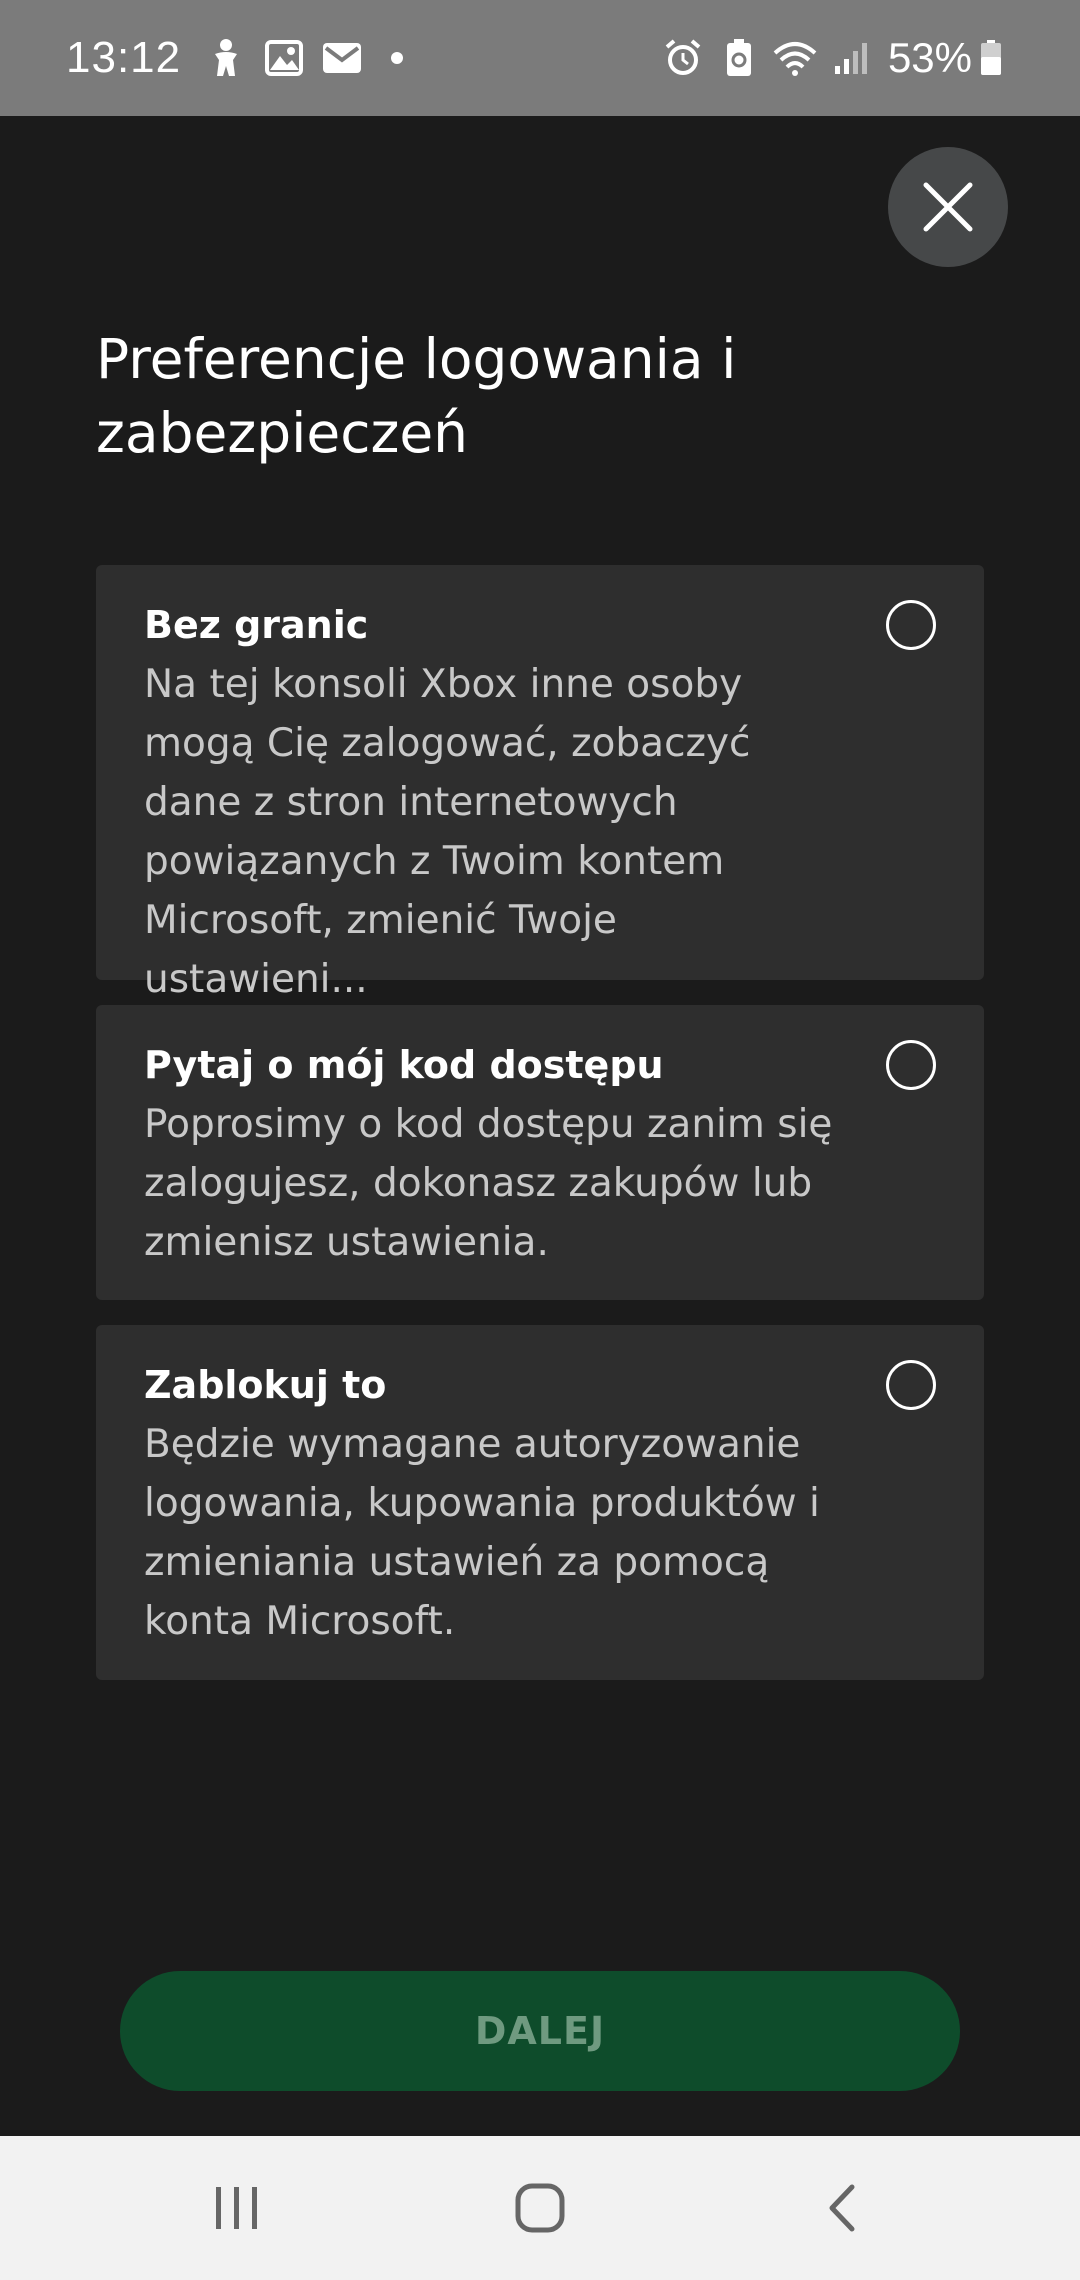 The width and height of the screenshot is (1080, 2280). I want to click on home-icon, so click(540, 2208).